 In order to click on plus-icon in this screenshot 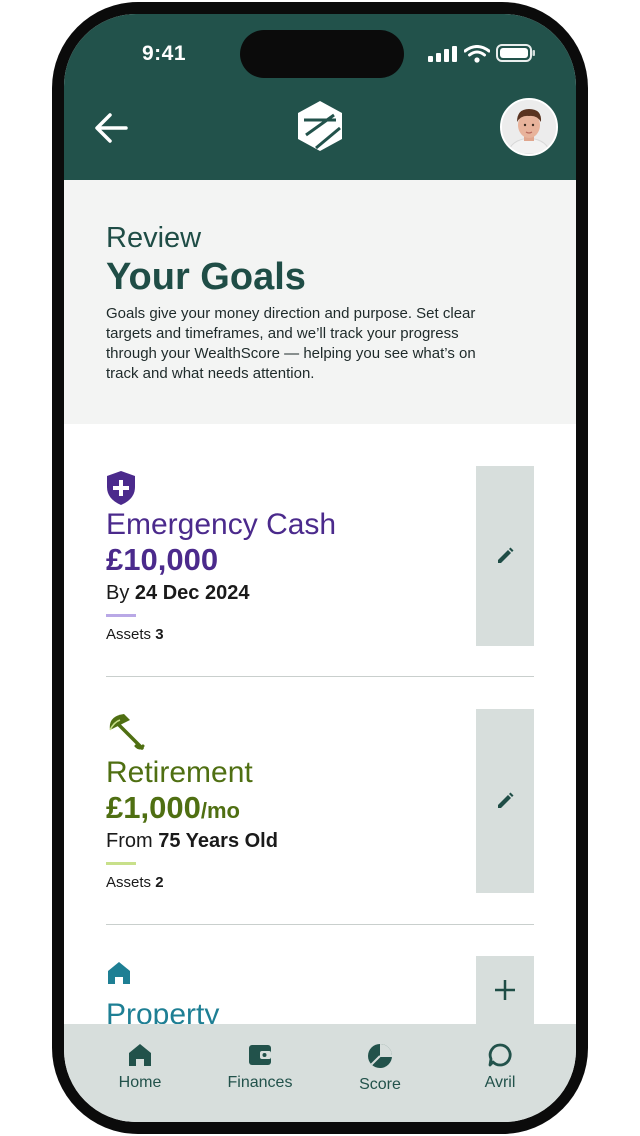, I will do `click(505, 990)`.